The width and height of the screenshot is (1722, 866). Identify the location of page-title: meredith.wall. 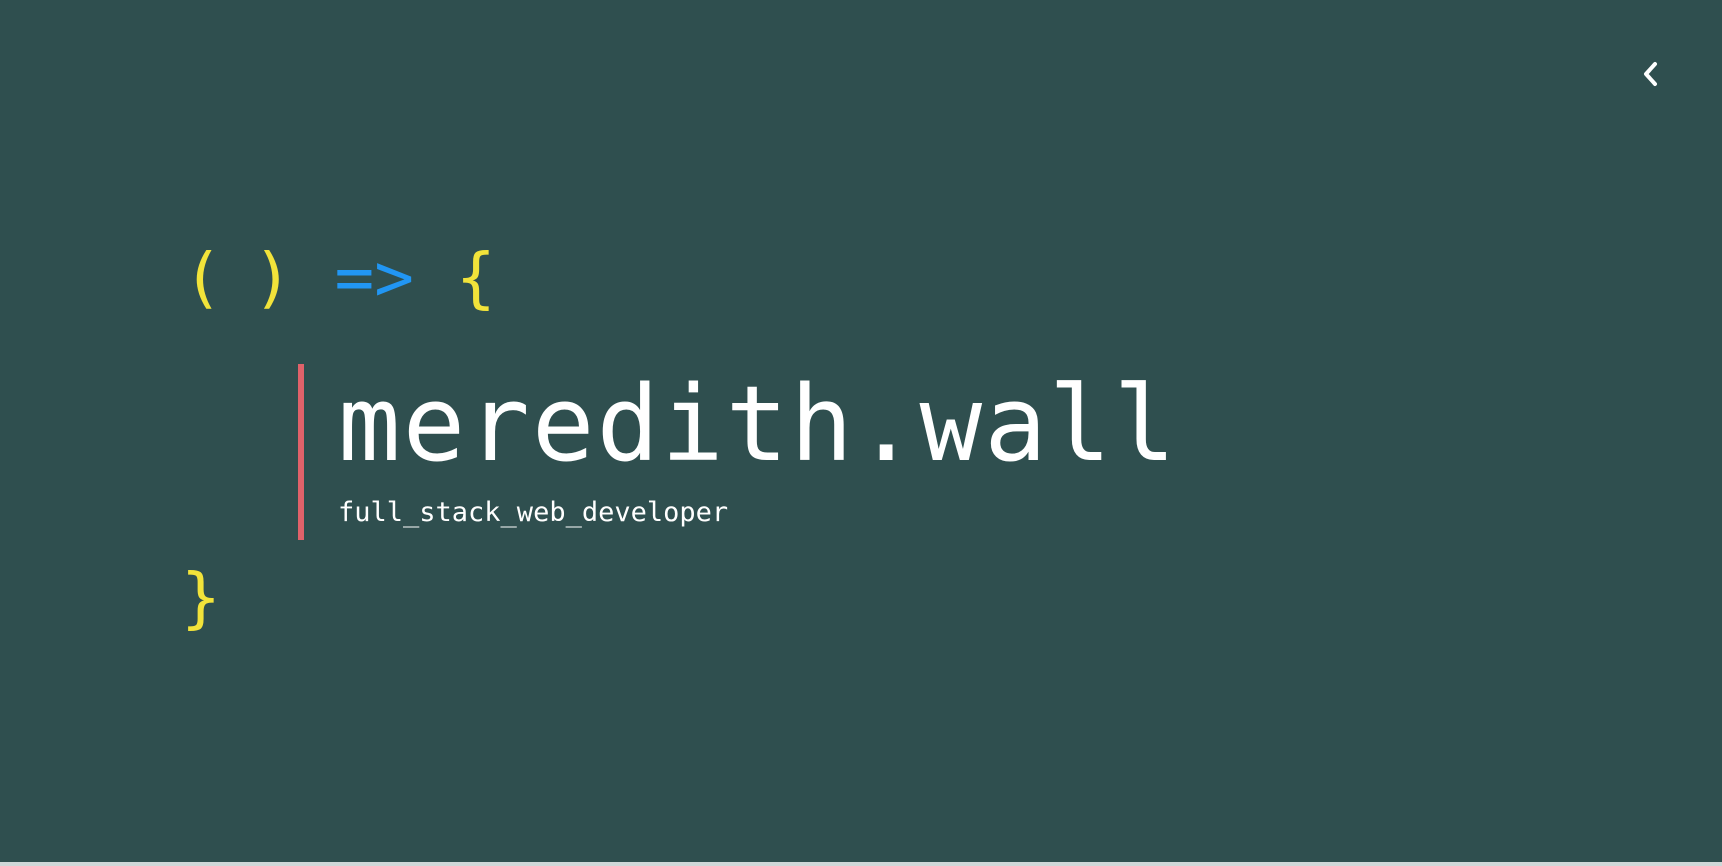
(758, 424).